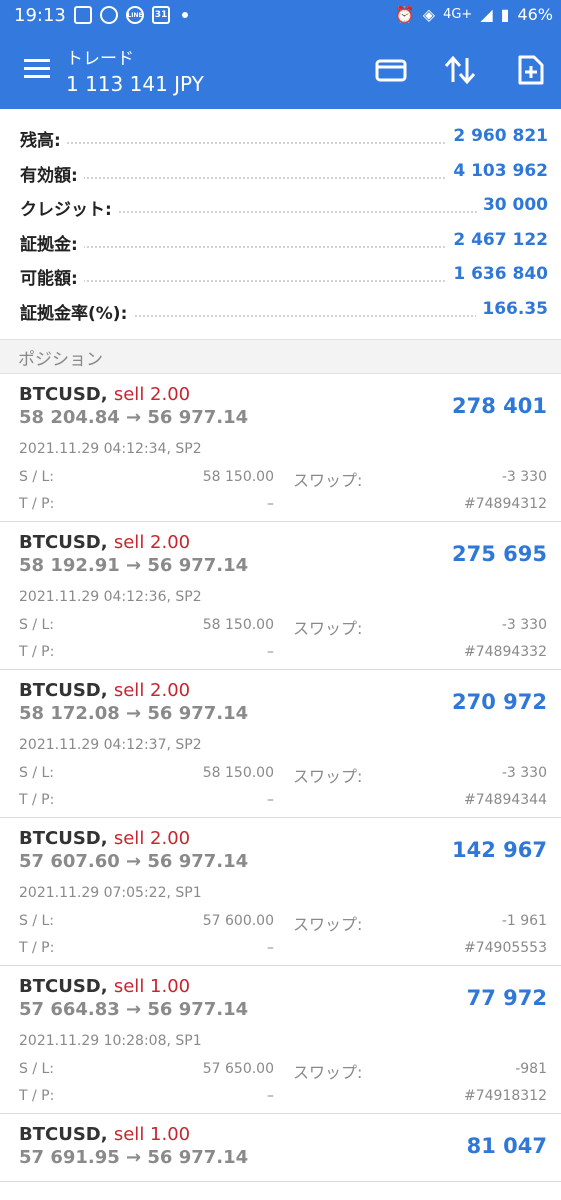 Image resolution: width=561 pixels, height=1200 pixels. What do you see at coordinates (505, 652) in the screenshot?
I see `ticket-number: #74894332` at bounding box center [505, 652].